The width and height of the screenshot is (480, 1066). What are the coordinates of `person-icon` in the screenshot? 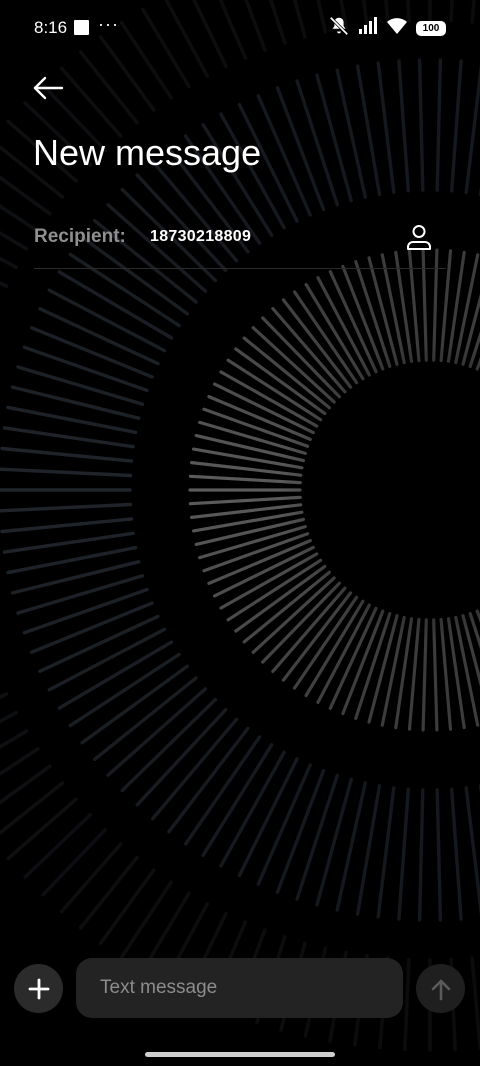 It's located at (419, 237).